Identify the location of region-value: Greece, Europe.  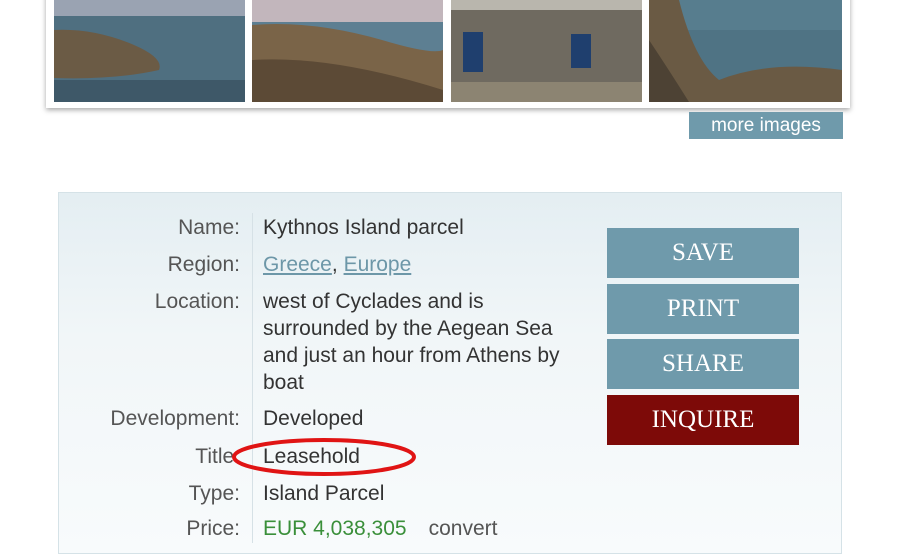
(337, 264).